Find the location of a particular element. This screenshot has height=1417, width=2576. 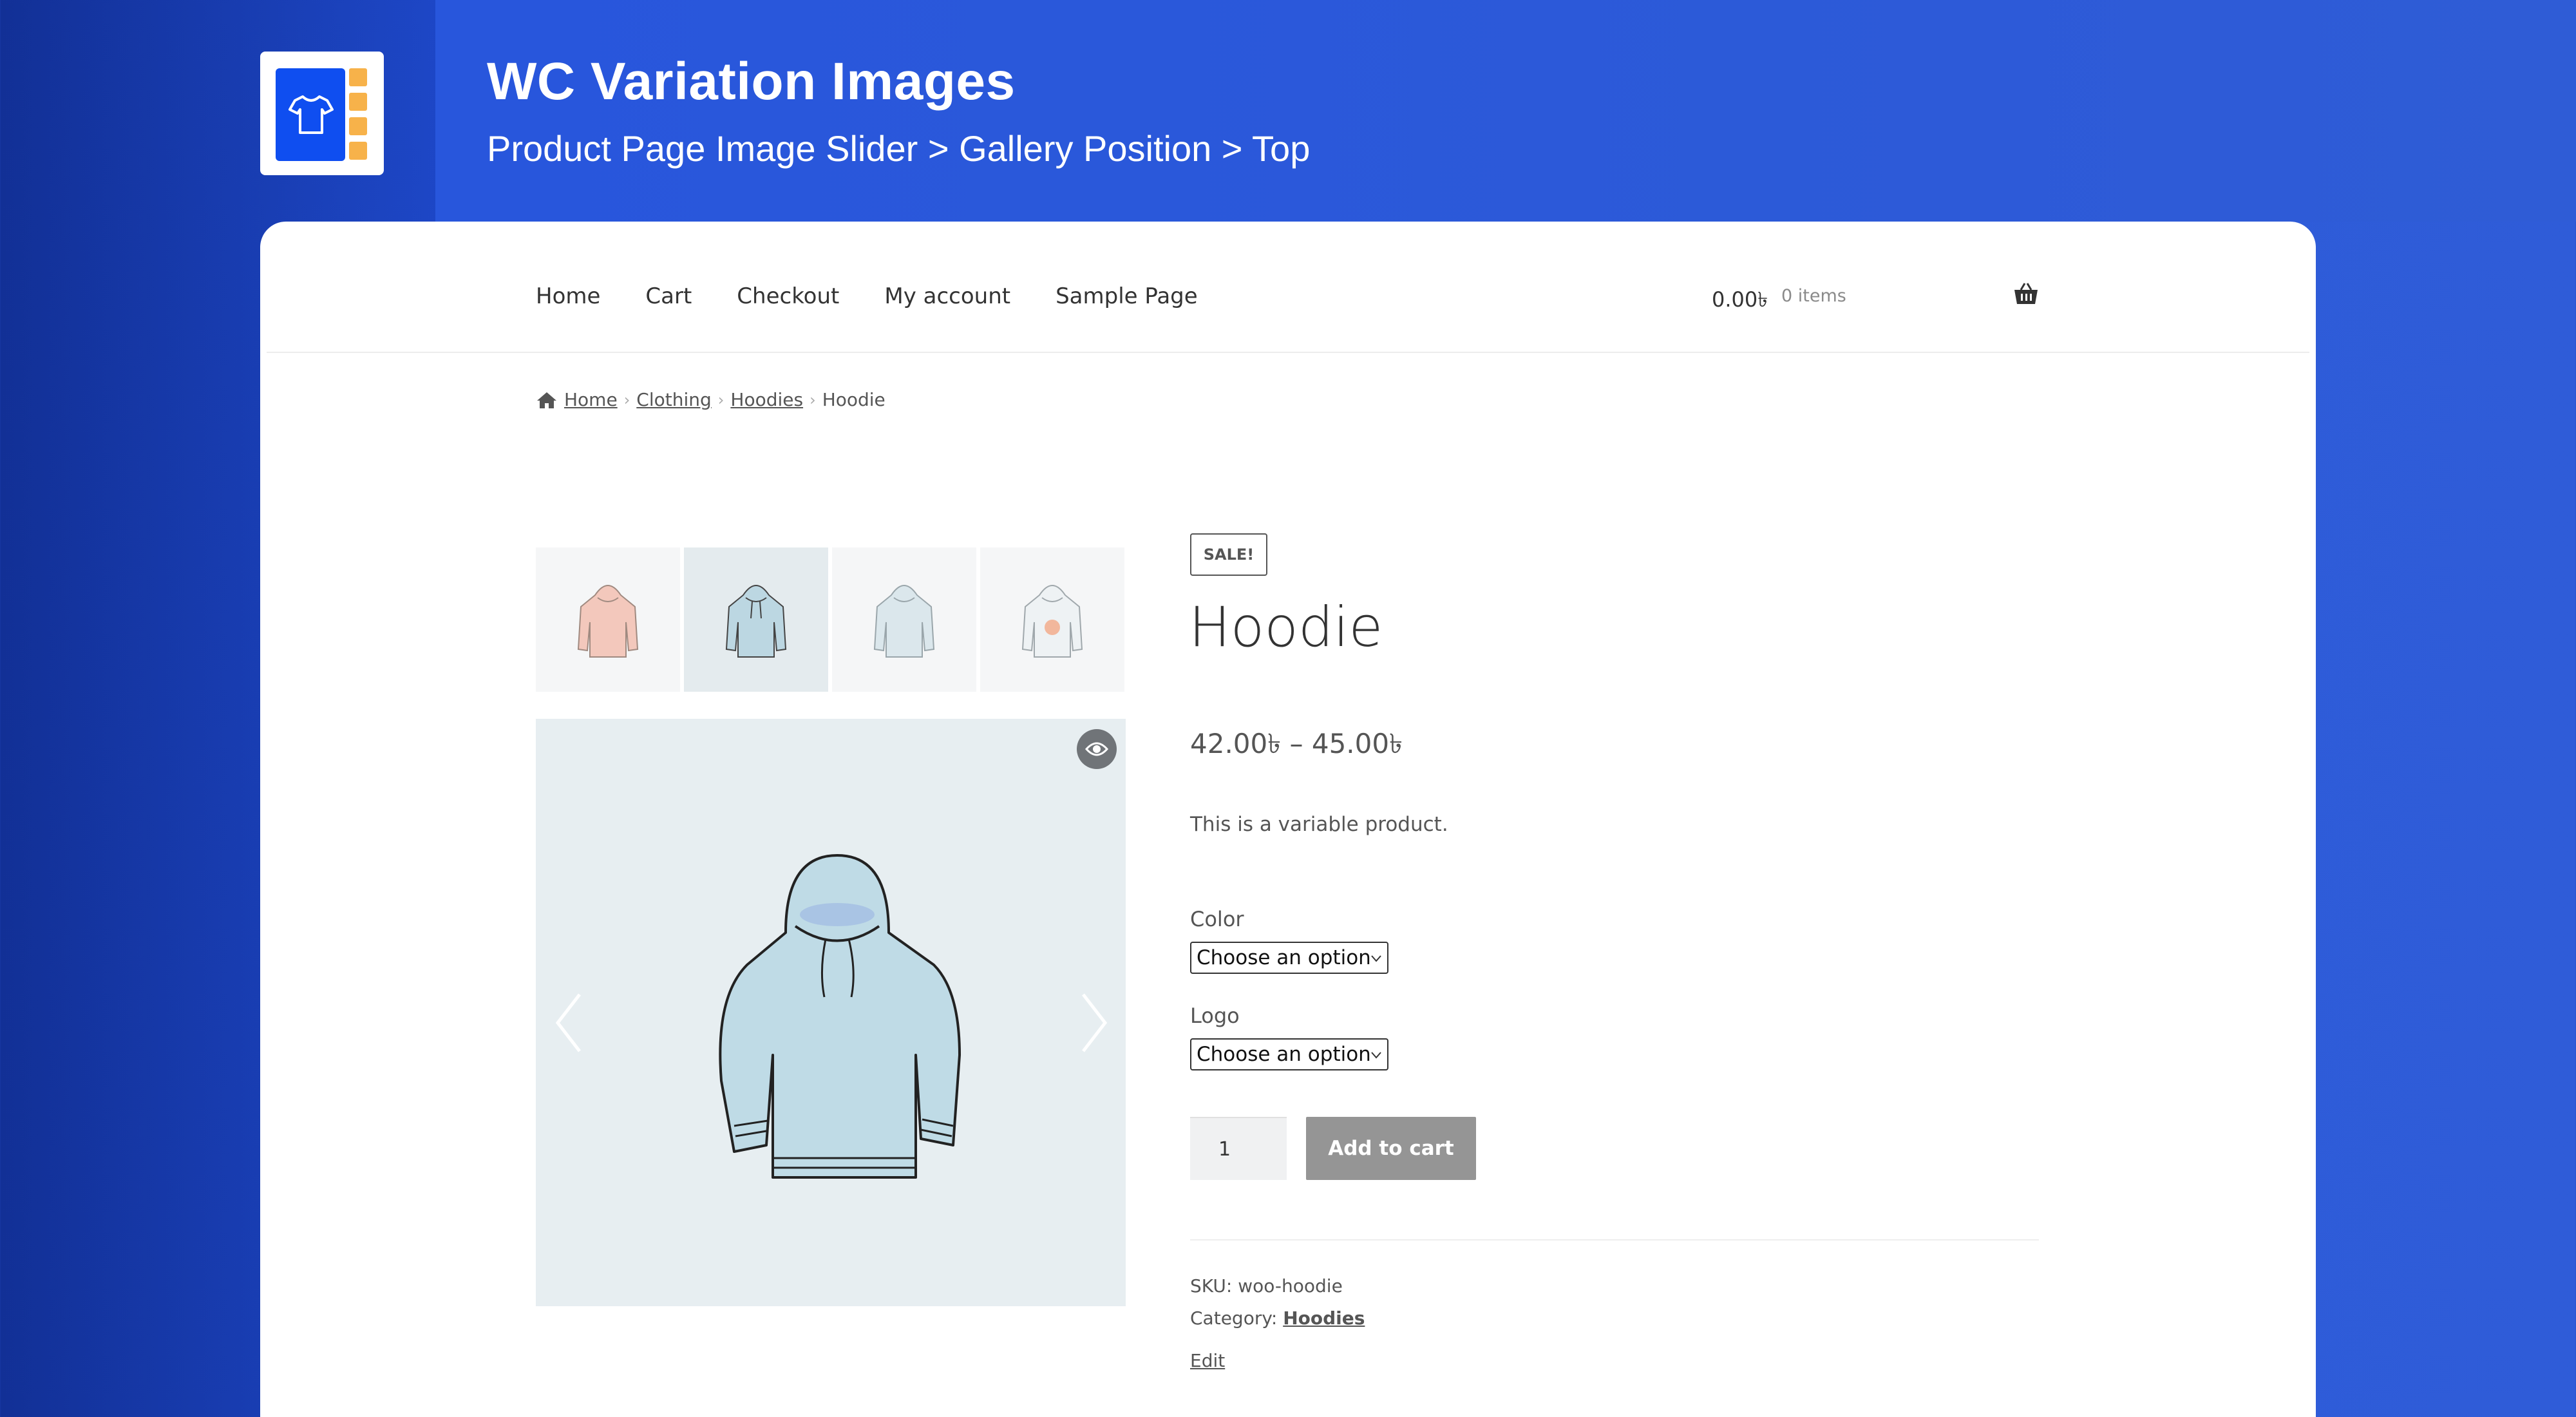

nav-checkout: Checkout is located at coordinates (788, 302).